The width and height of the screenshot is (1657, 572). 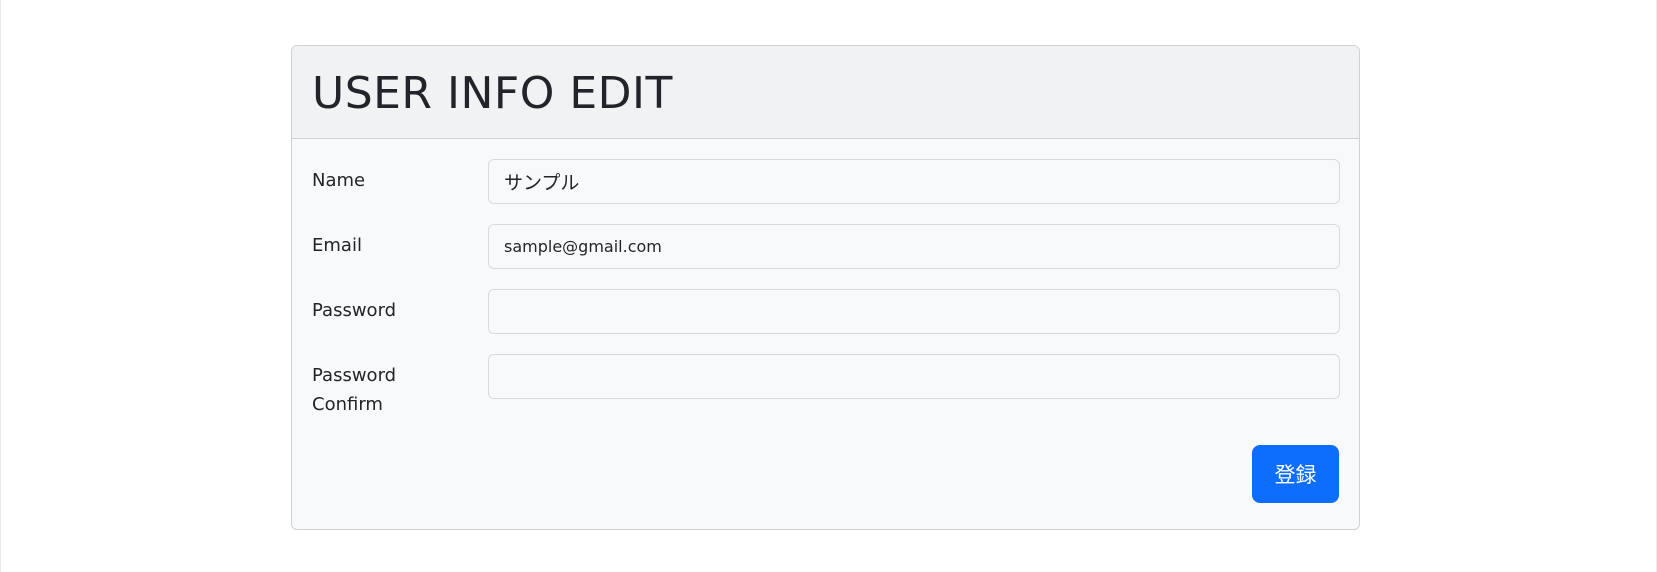 What do you see at coordinates (914, 311) in the screenshot?
I see `password-field` at bounding box center [914, 311].